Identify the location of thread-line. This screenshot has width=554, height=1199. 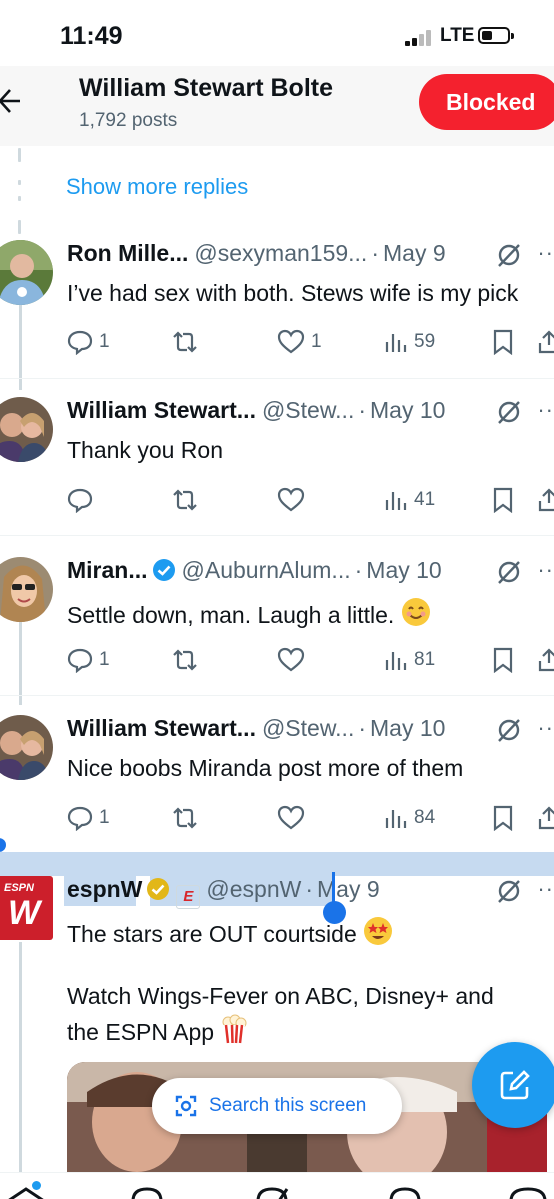
(20, 1057).